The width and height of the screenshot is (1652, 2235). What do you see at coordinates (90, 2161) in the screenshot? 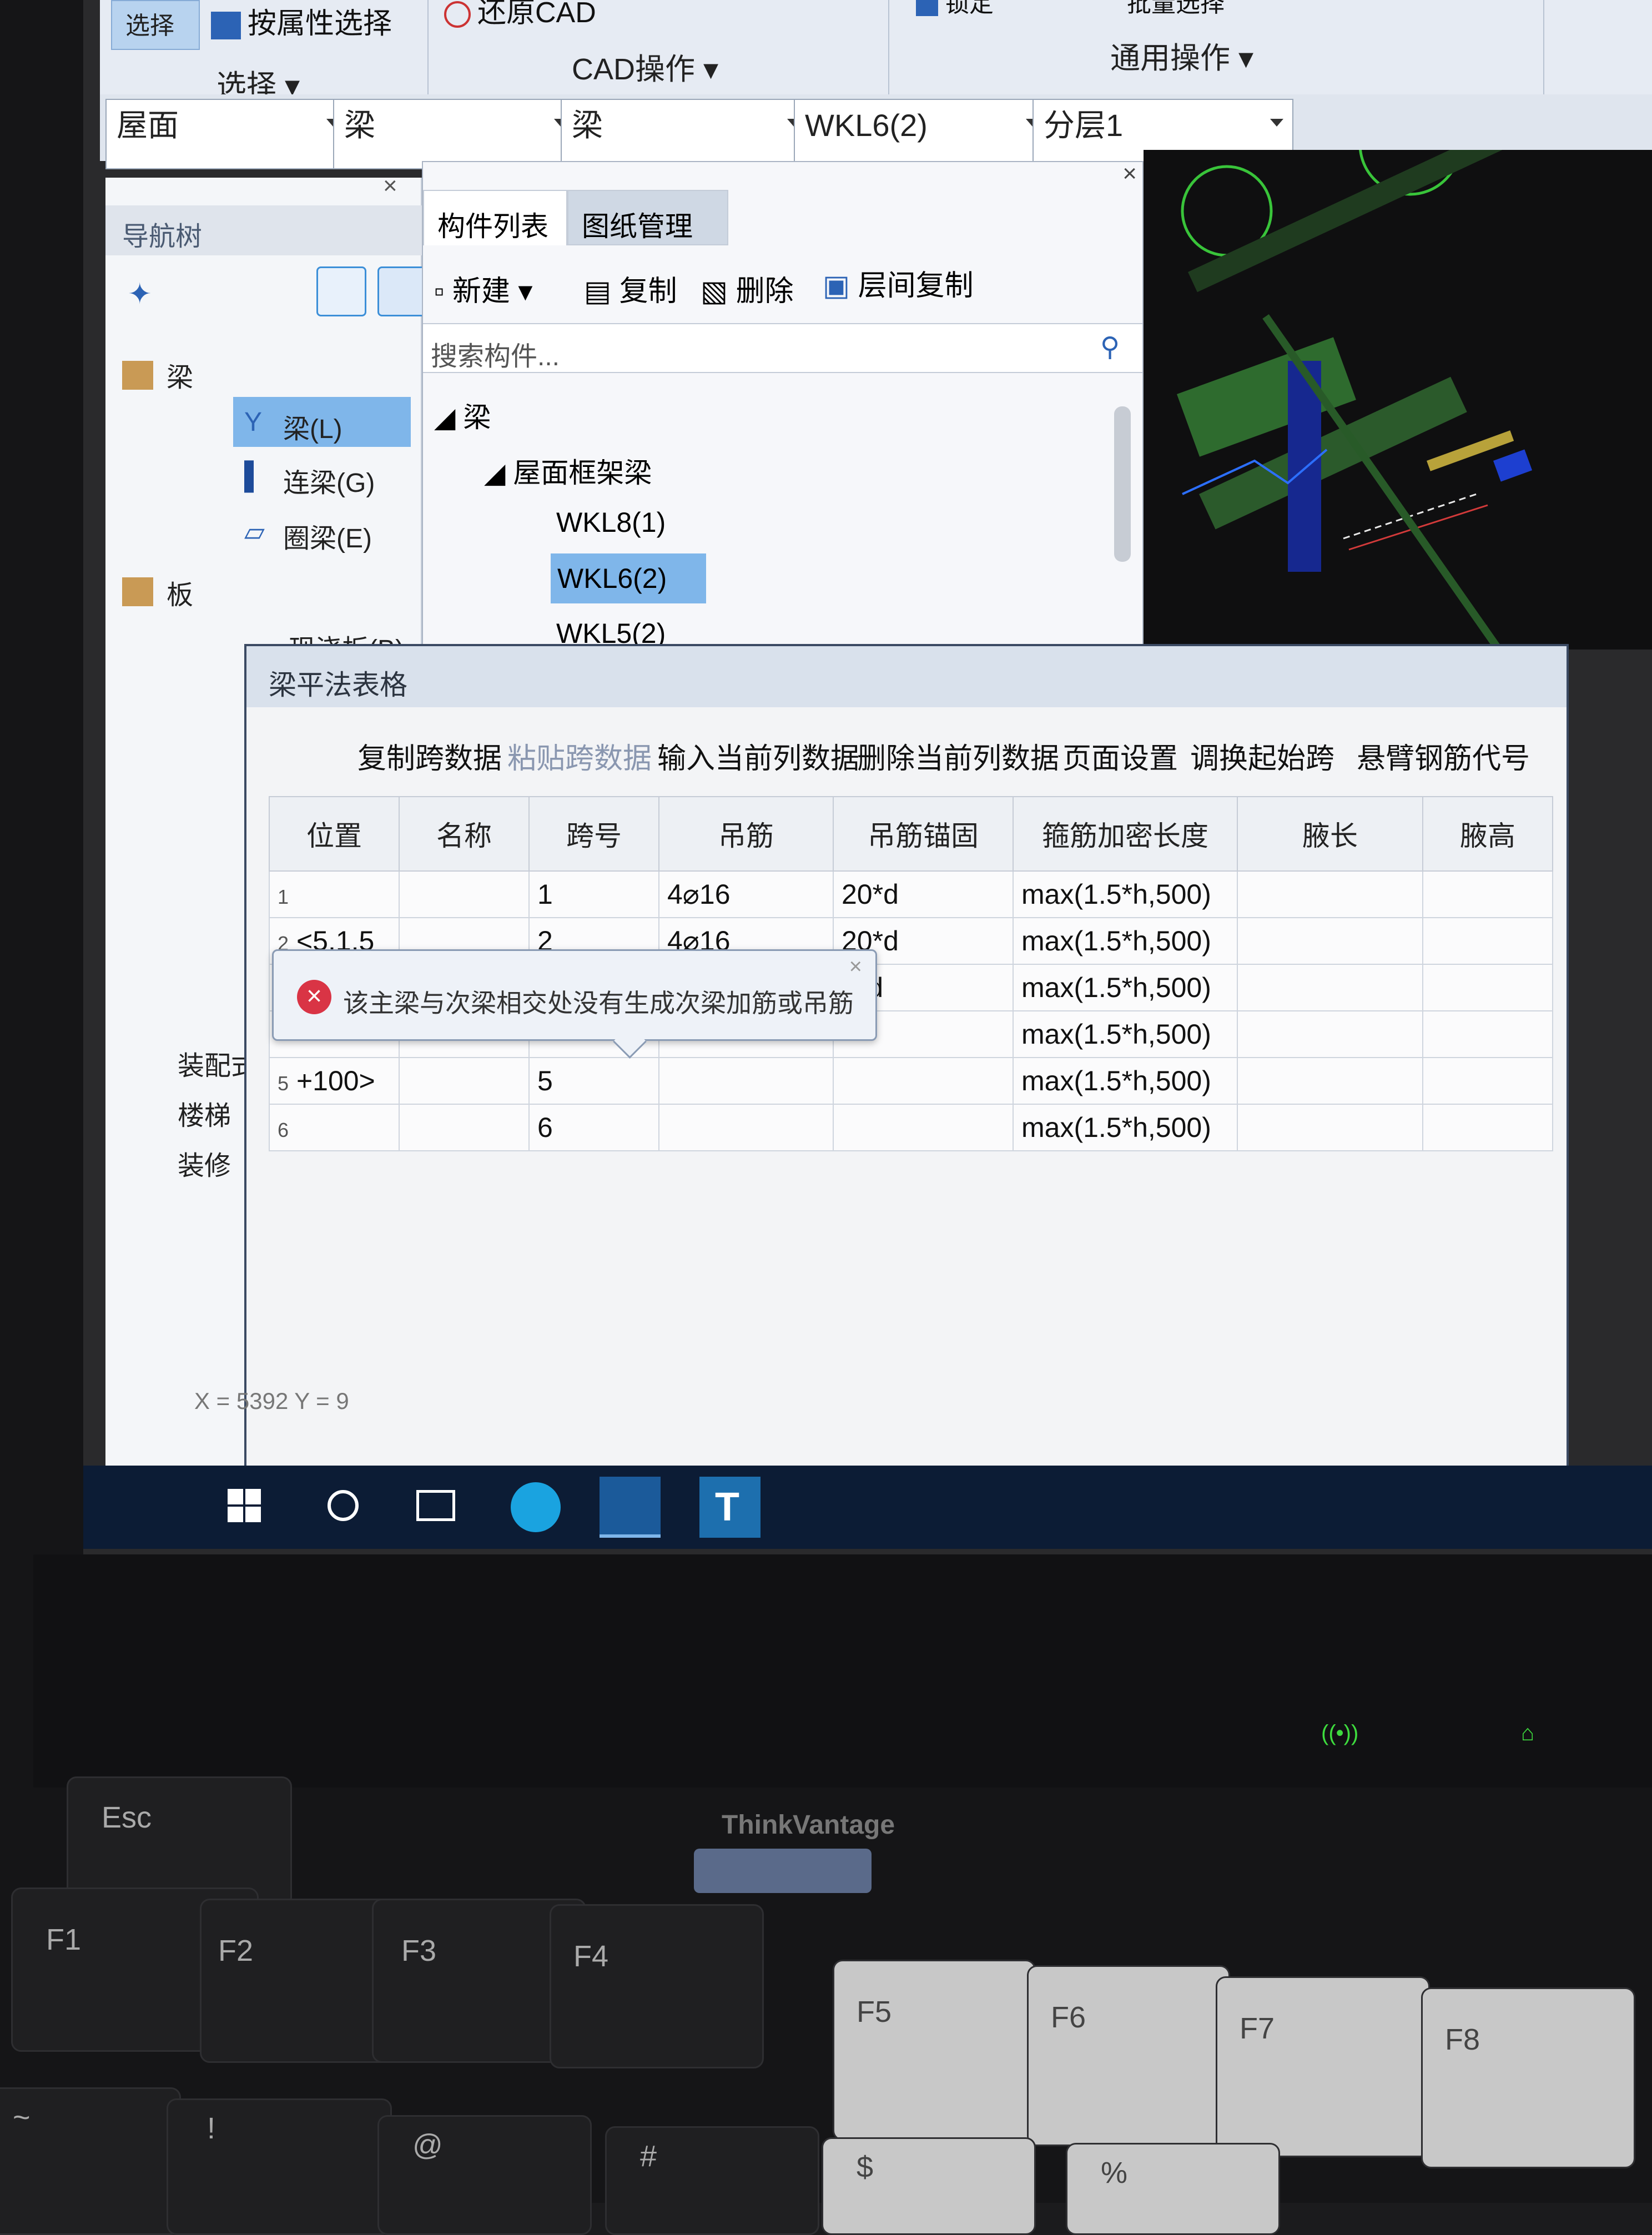
I see `key-tilde: ~` at bounding box center [90, 2161].